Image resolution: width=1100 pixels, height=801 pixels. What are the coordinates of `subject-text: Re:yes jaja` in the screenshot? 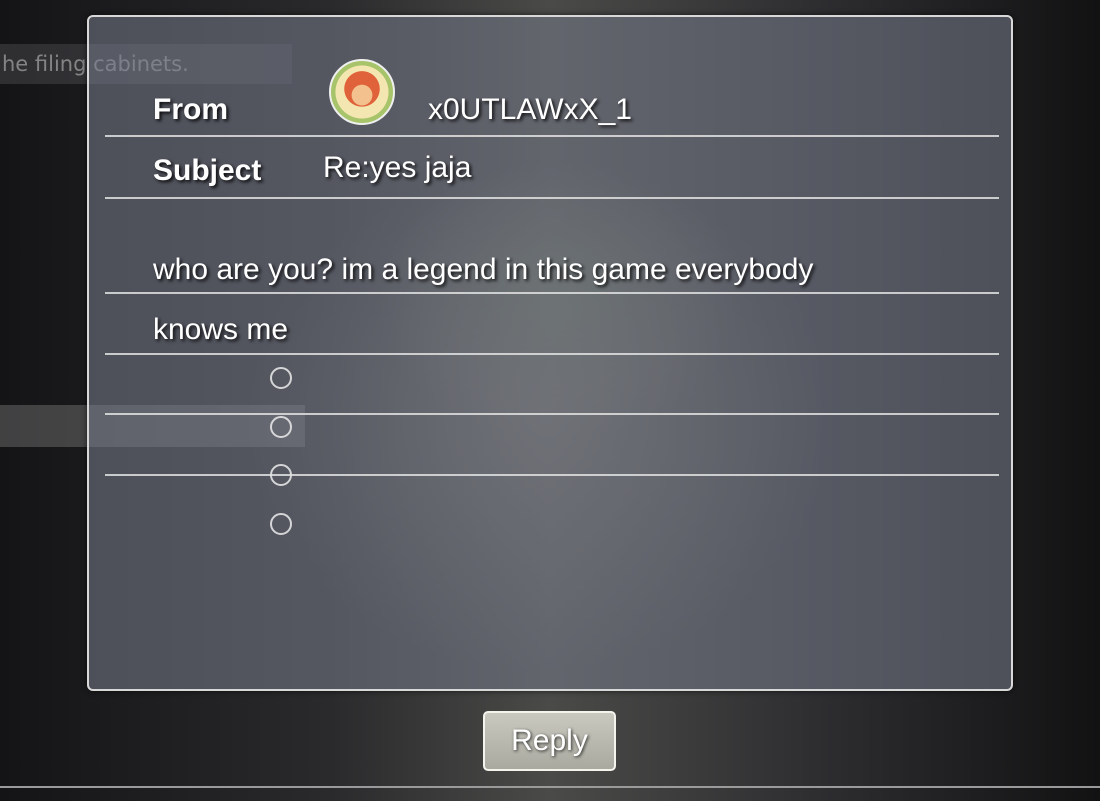 It's located at (397, 167).